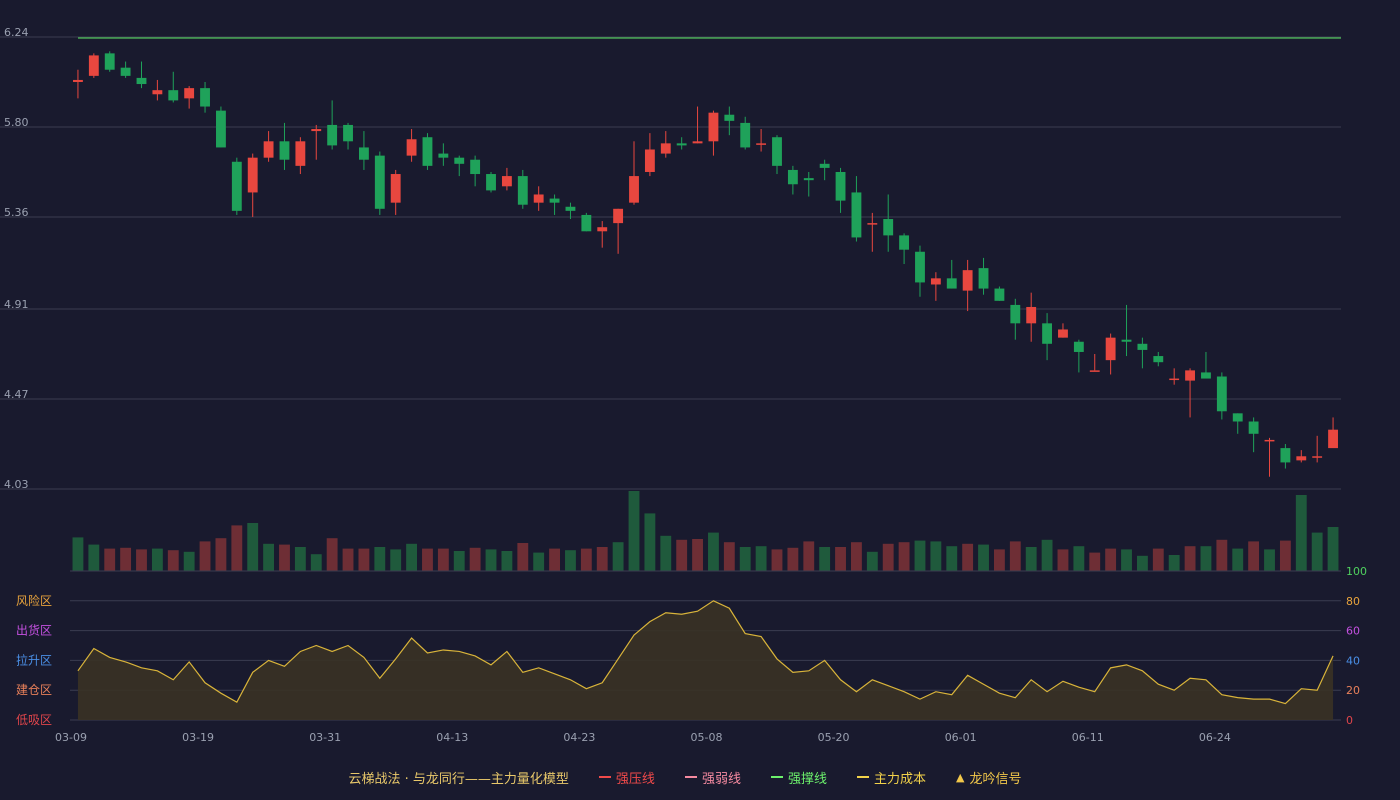 Image resolution: width=1400 pixels, height=800 pixels. Describe the element at coordinates (34, 720) in the screenshot. I see `zone-label: 低吸区` at that location.